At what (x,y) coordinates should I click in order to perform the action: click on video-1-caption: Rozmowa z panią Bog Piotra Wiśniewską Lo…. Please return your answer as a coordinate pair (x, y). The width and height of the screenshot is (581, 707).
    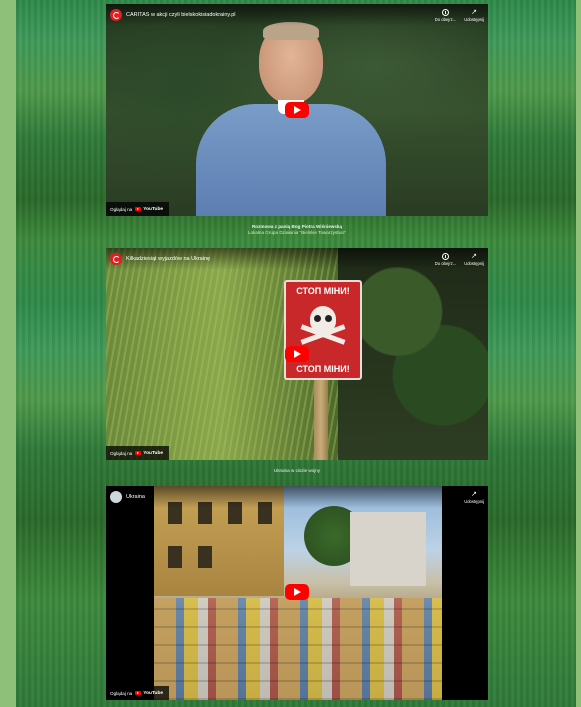
    Looking at the image, I should click on (297, 229).